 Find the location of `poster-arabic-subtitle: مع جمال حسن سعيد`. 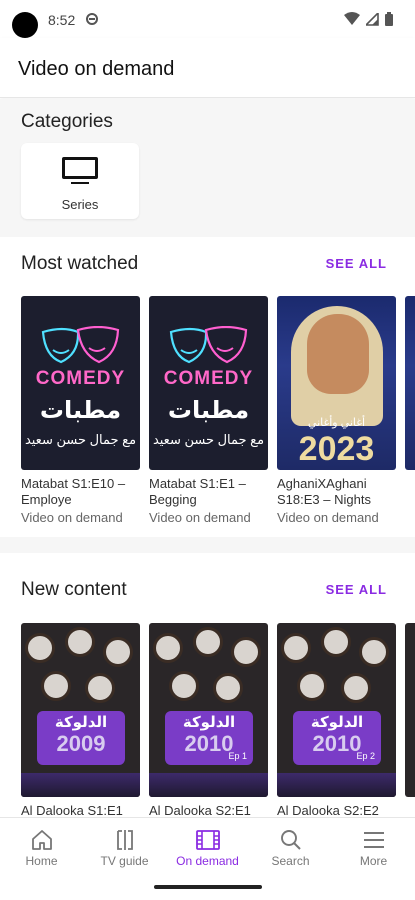

poster-arabic-subtitle: مع جمال حسن سعيد is located at coordinates (80, 439).